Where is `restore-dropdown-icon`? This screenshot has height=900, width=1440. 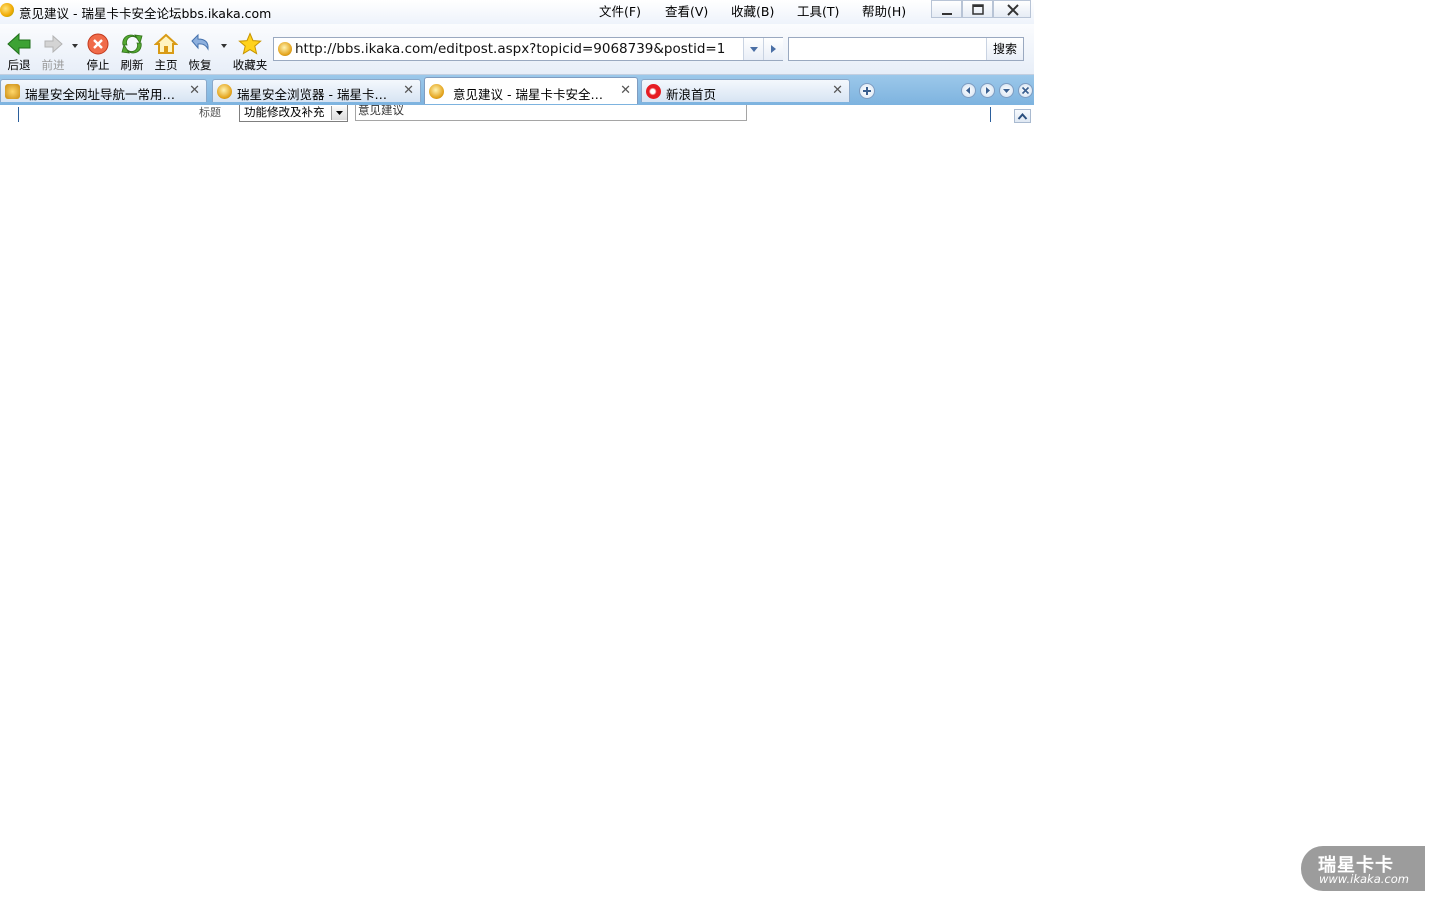
restore-dropdown-icon is located at coordinates (224, 46).